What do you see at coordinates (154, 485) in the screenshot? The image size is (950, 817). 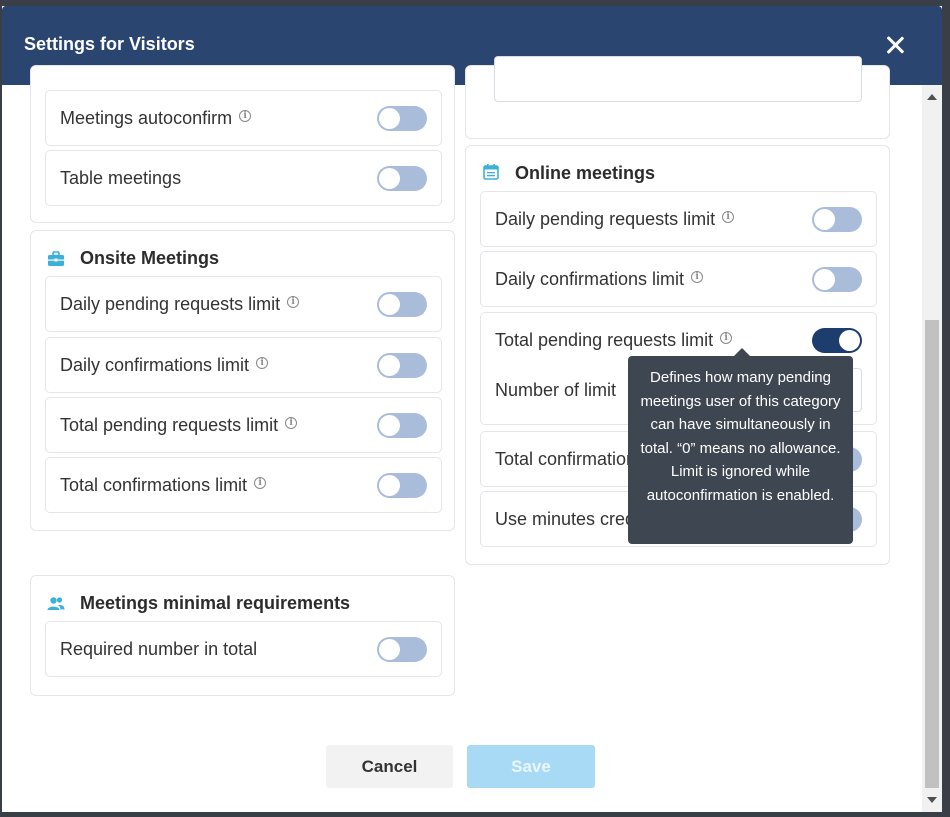 I see `row-label: Total confirmations limit` at bounding box center [154, 485].